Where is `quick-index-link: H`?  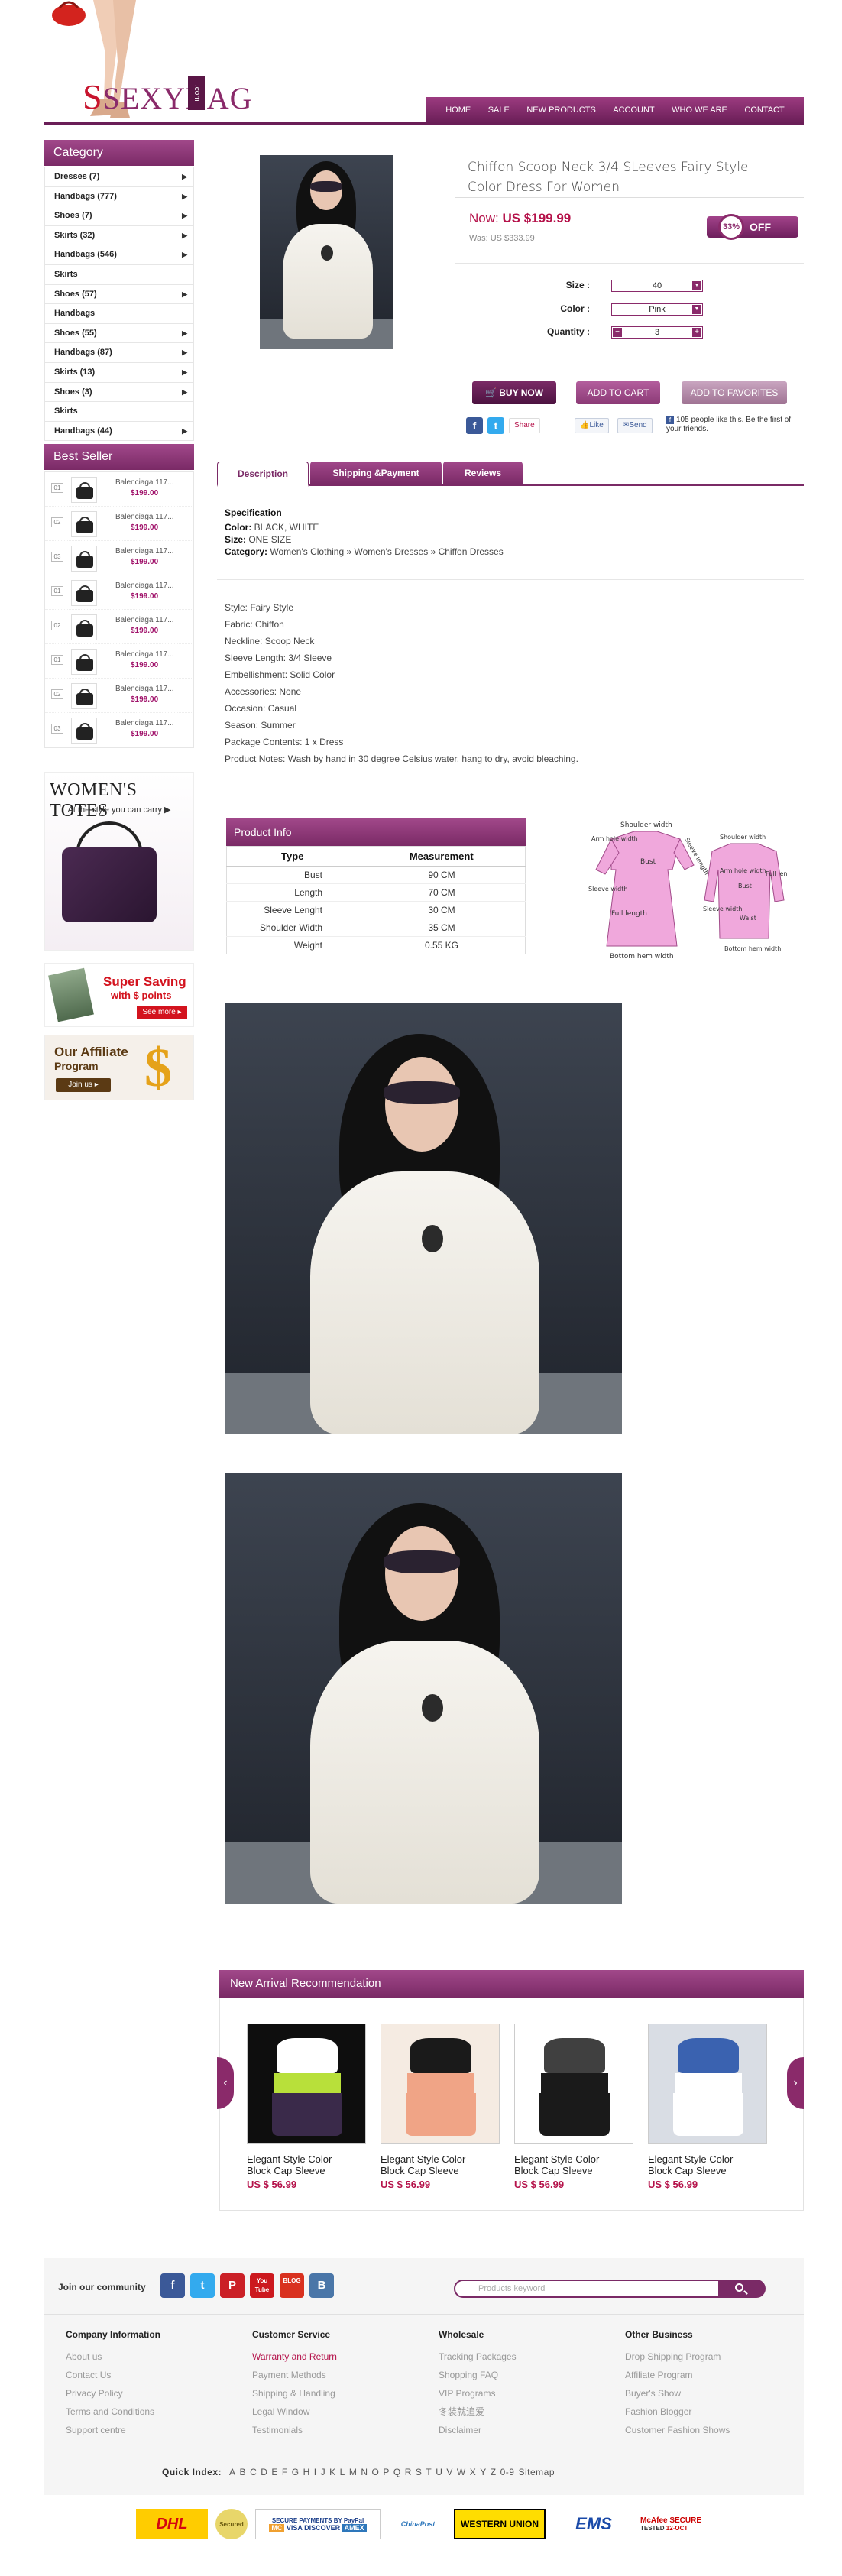 quick-index-link: H is located at coordinates (306, 2472).